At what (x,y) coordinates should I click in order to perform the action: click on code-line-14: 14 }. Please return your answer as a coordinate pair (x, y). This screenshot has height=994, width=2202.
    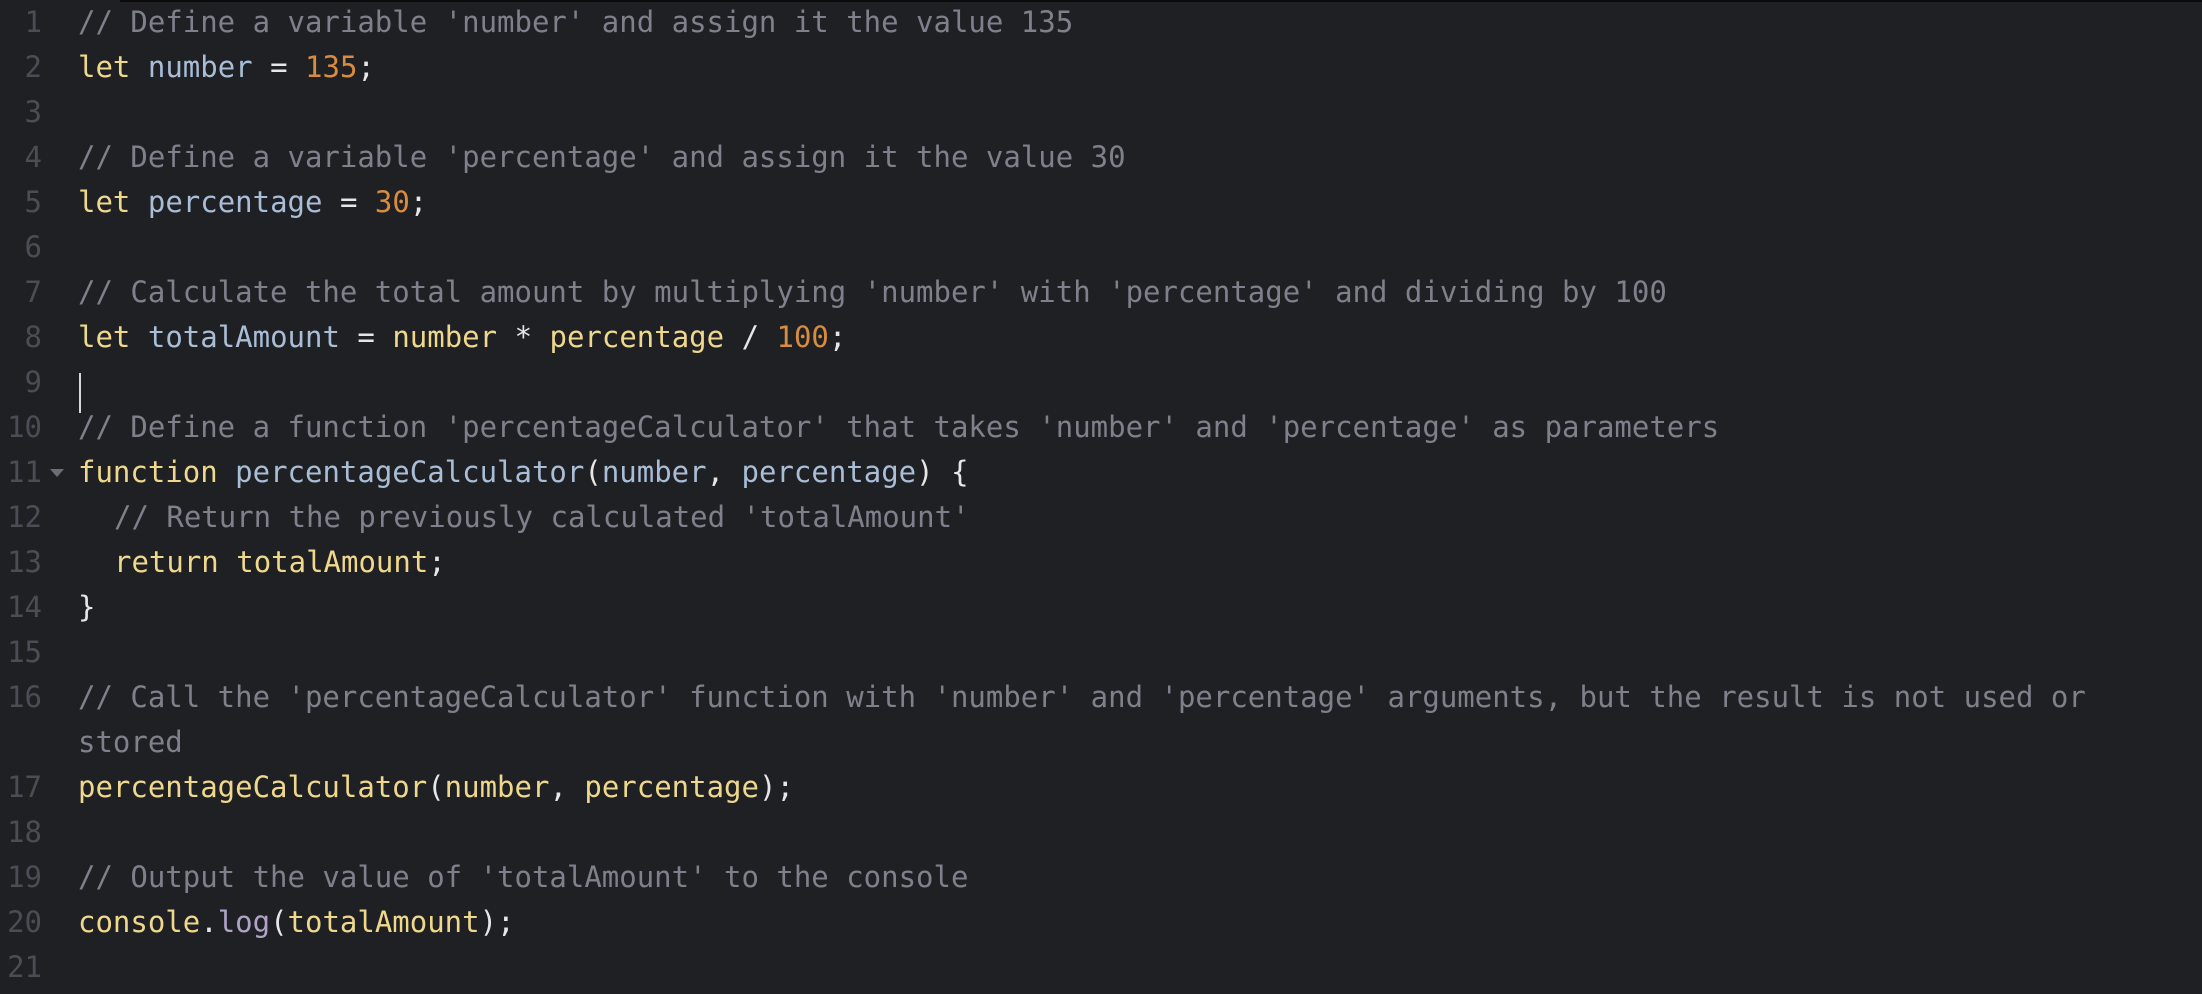
    Looking at the image, I should click on (1101, 607).